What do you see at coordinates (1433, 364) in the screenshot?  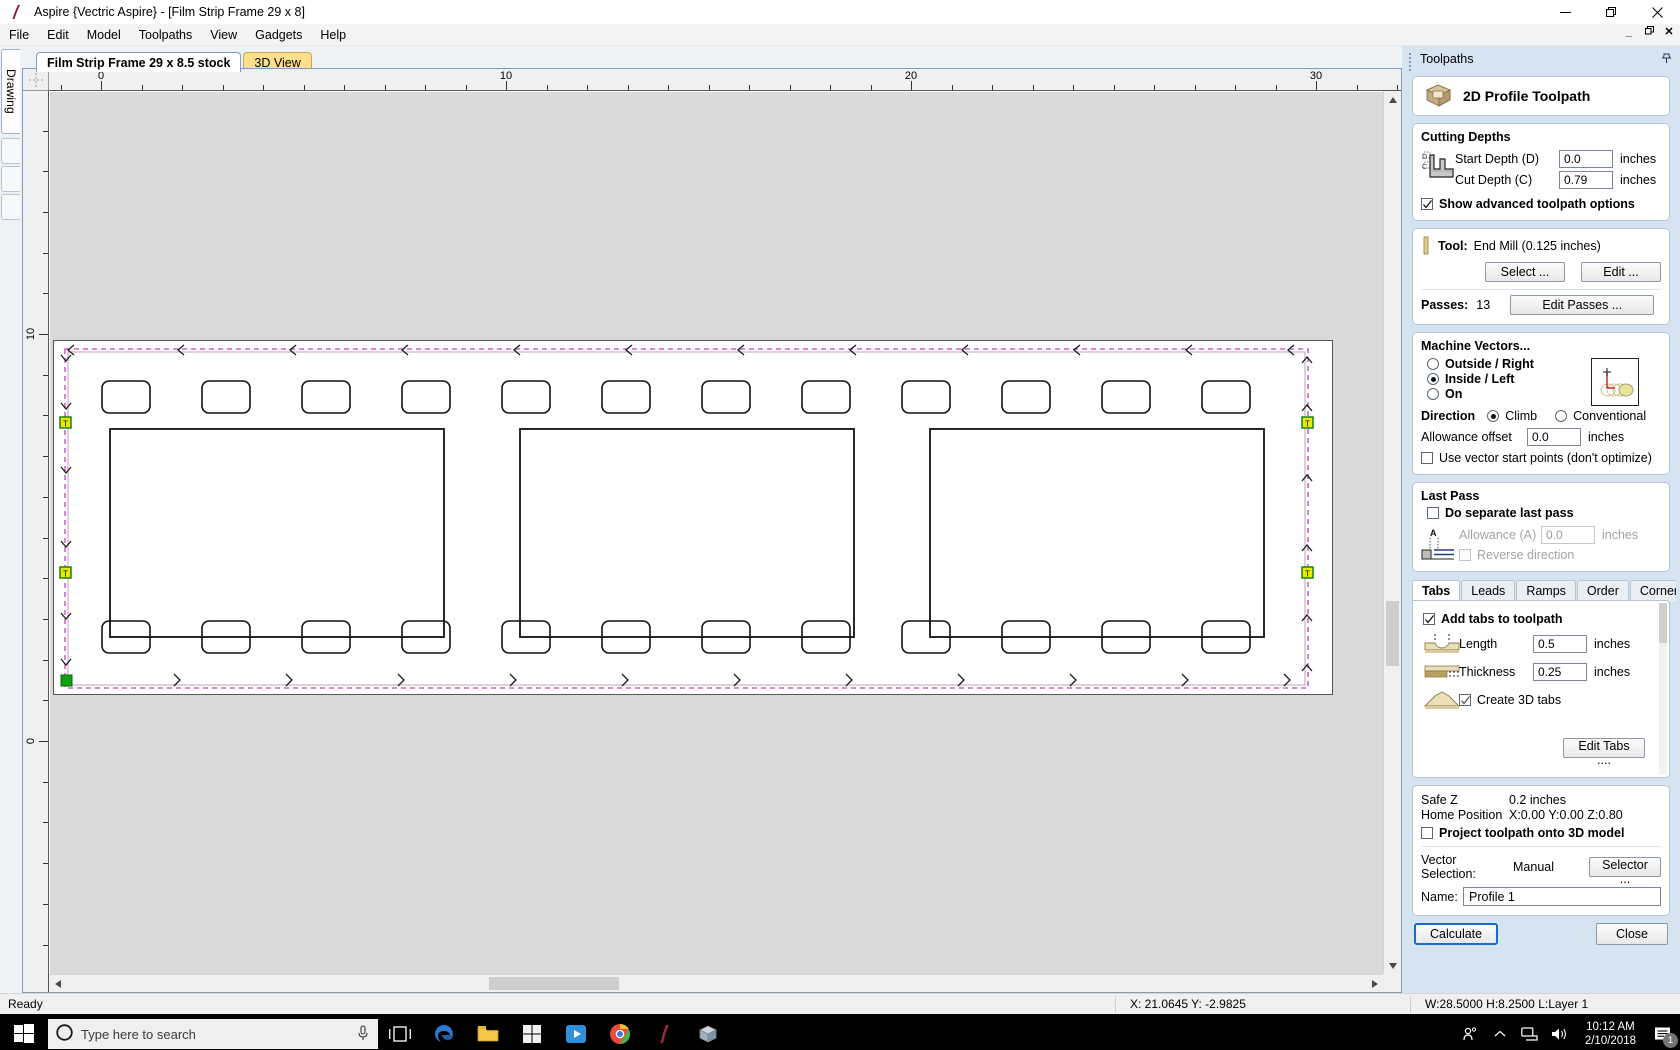 I see `radio-outside-right` at bounding box center [1433, 364].